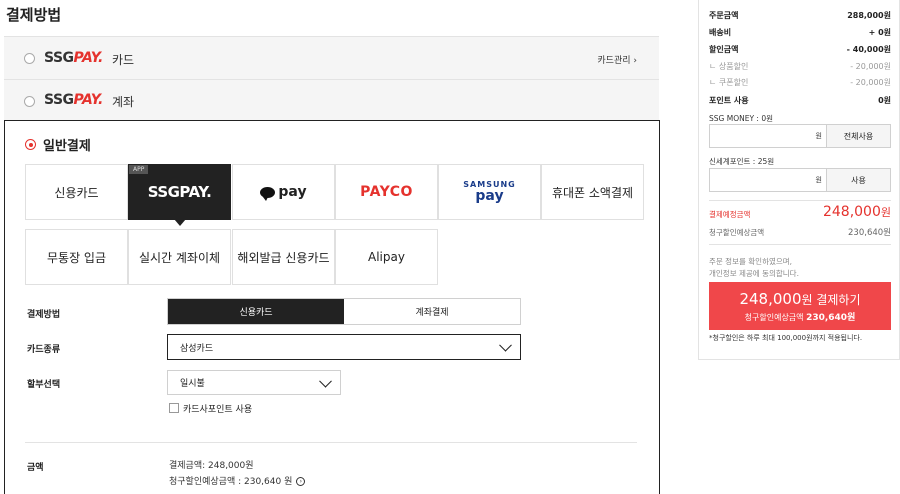 The width and height of the screenshot is (900, 494). What do you see at coordinates (35, 468) in the screenshot?
I see `amount-label: 금액` at bounding box center [35, 468].